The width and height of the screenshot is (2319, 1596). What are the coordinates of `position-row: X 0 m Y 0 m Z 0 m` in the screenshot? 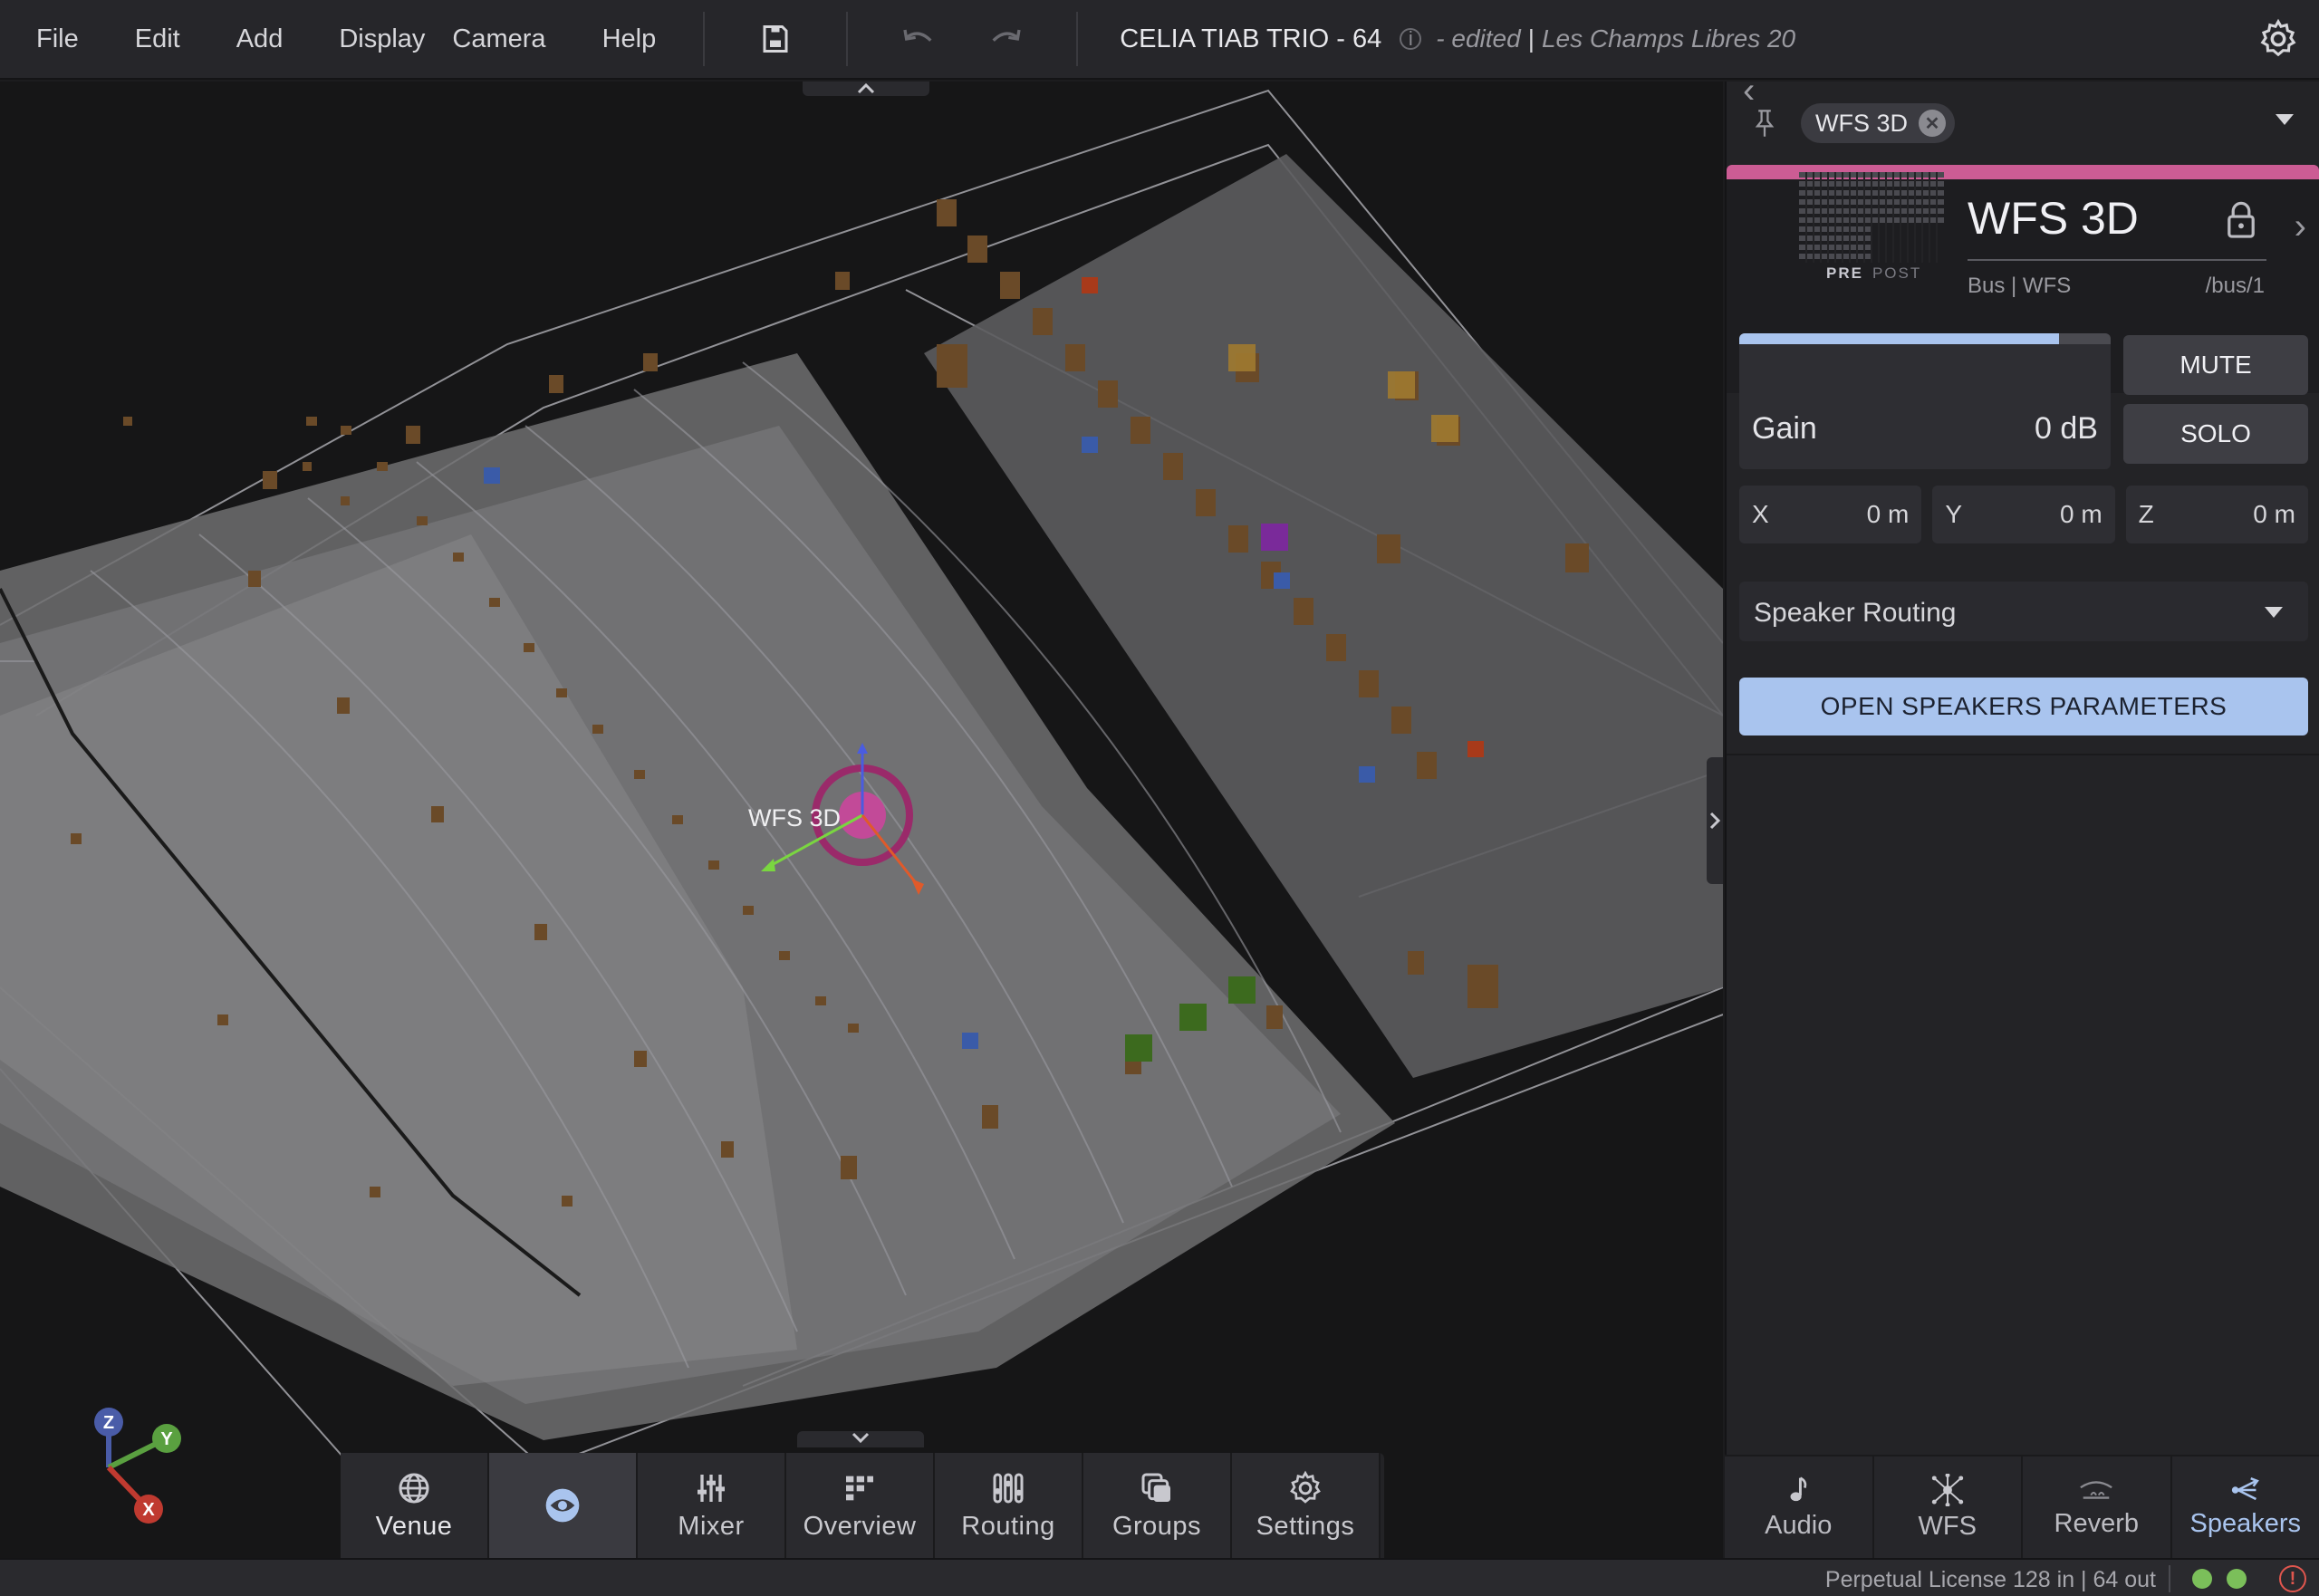 It's located at (2023, 514).